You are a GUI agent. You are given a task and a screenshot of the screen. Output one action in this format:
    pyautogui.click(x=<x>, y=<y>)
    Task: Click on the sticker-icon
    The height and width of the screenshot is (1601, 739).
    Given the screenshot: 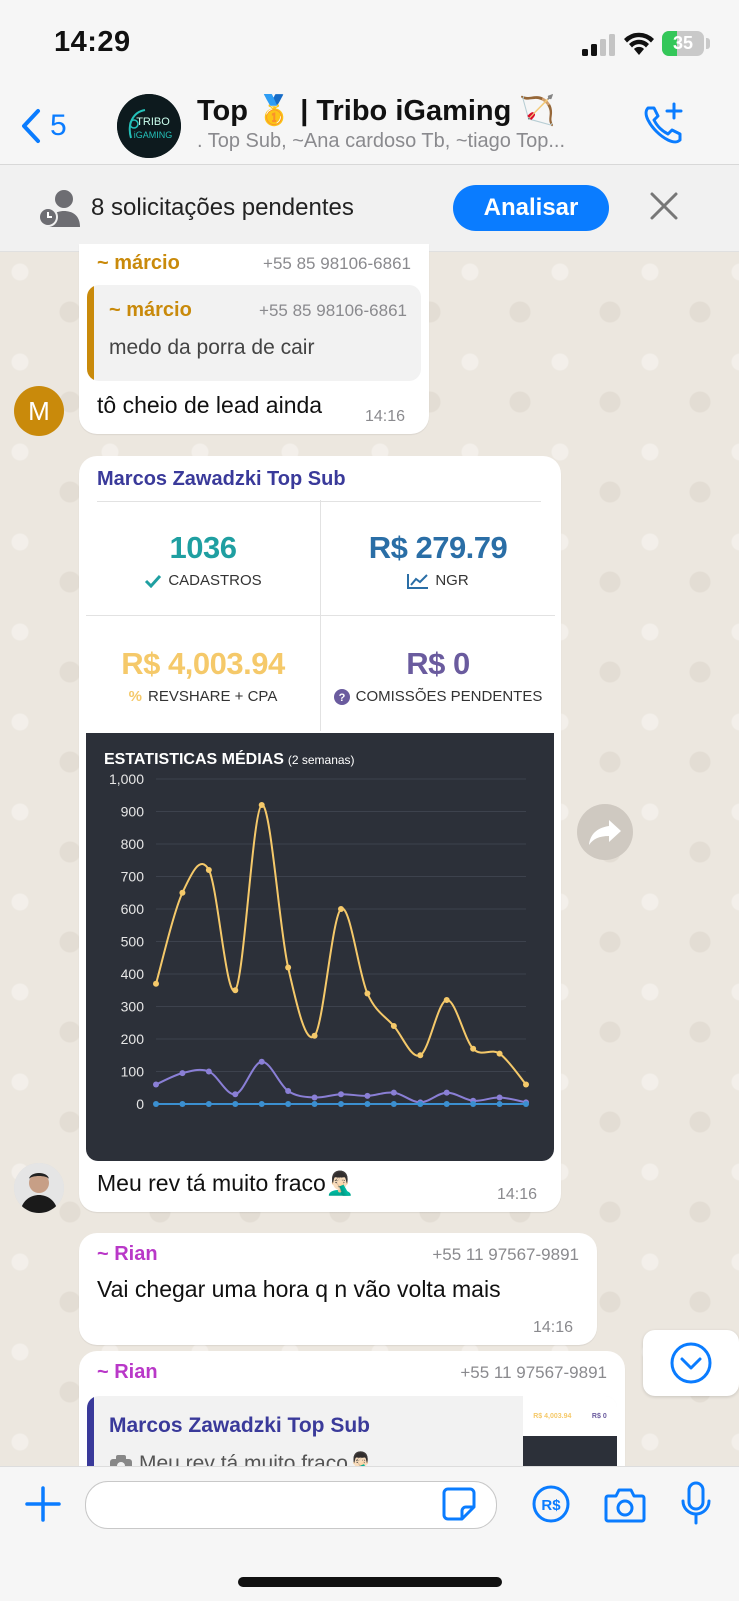 What is the action you would take?
    pyautogui.click(x=459, y=1504)
    